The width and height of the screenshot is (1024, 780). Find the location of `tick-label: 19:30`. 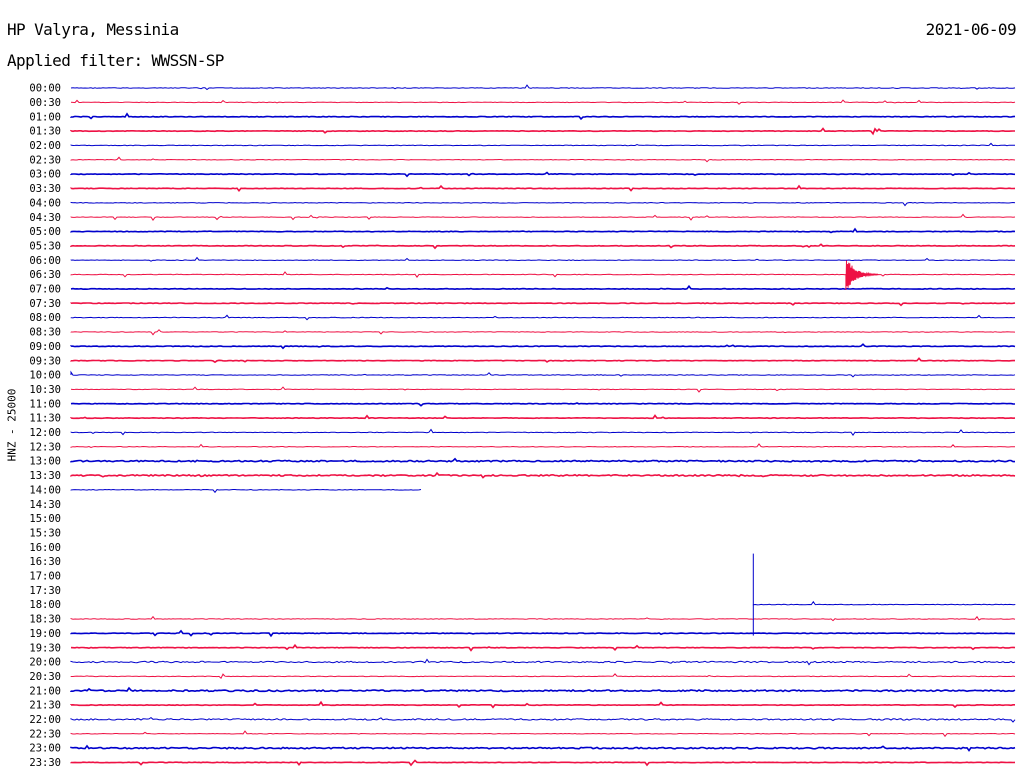

tick-label: 19:30 is located at coordinates (45, 648).